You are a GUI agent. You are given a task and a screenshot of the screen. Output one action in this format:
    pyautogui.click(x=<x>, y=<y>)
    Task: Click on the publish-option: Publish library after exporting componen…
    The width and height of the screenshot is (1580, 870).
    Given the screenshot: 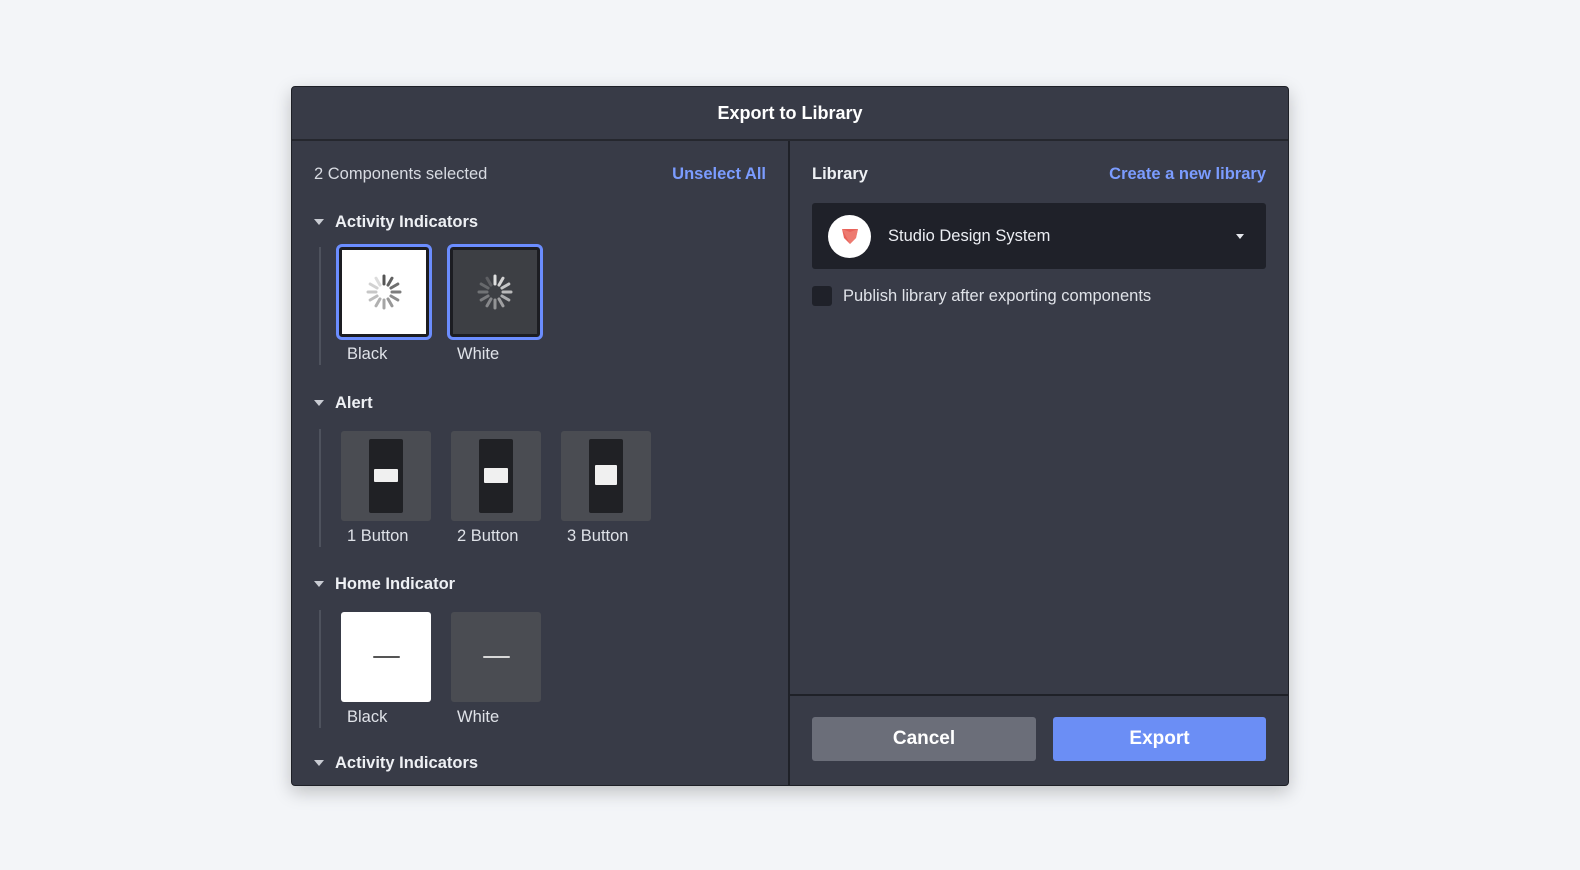 What is the action you would take?
    pyautogui.click(x=981, y=296)
    